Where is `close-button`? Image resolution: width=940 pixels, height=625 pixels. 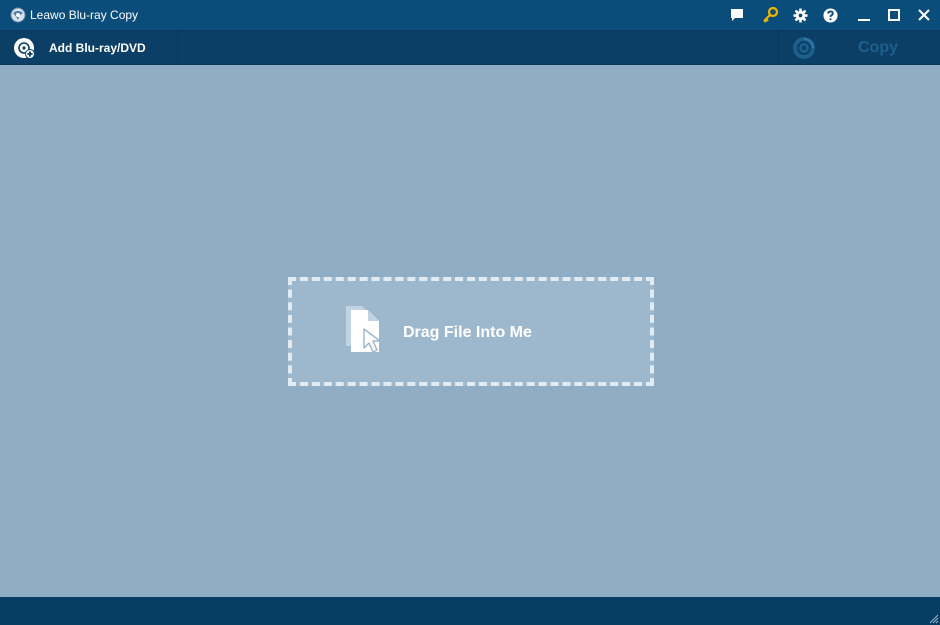 close-button is located at coordinates (924, 15).